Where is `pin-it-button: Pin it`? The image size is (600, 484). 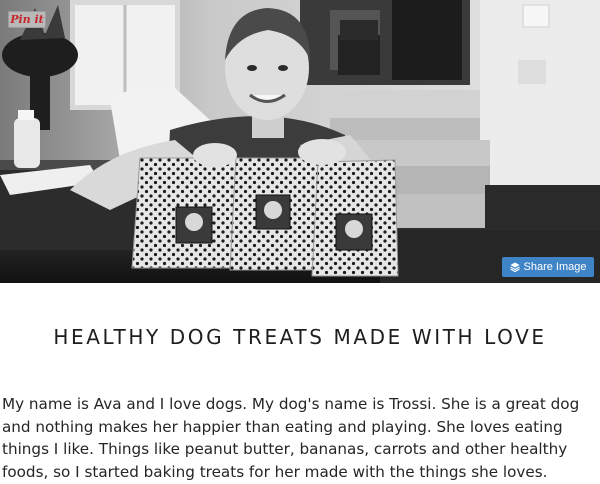
pin-it-button: Pin it is located at coordinates (27, 19).